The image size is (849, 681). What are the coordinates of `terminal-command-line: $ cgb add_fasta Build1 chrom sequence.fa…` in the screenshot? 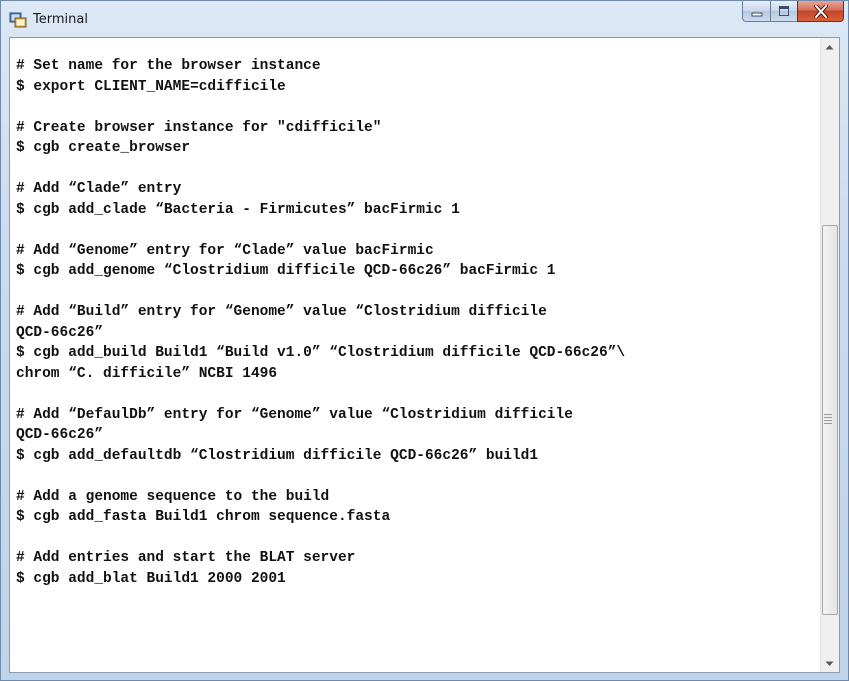 It's located at (203, 517).